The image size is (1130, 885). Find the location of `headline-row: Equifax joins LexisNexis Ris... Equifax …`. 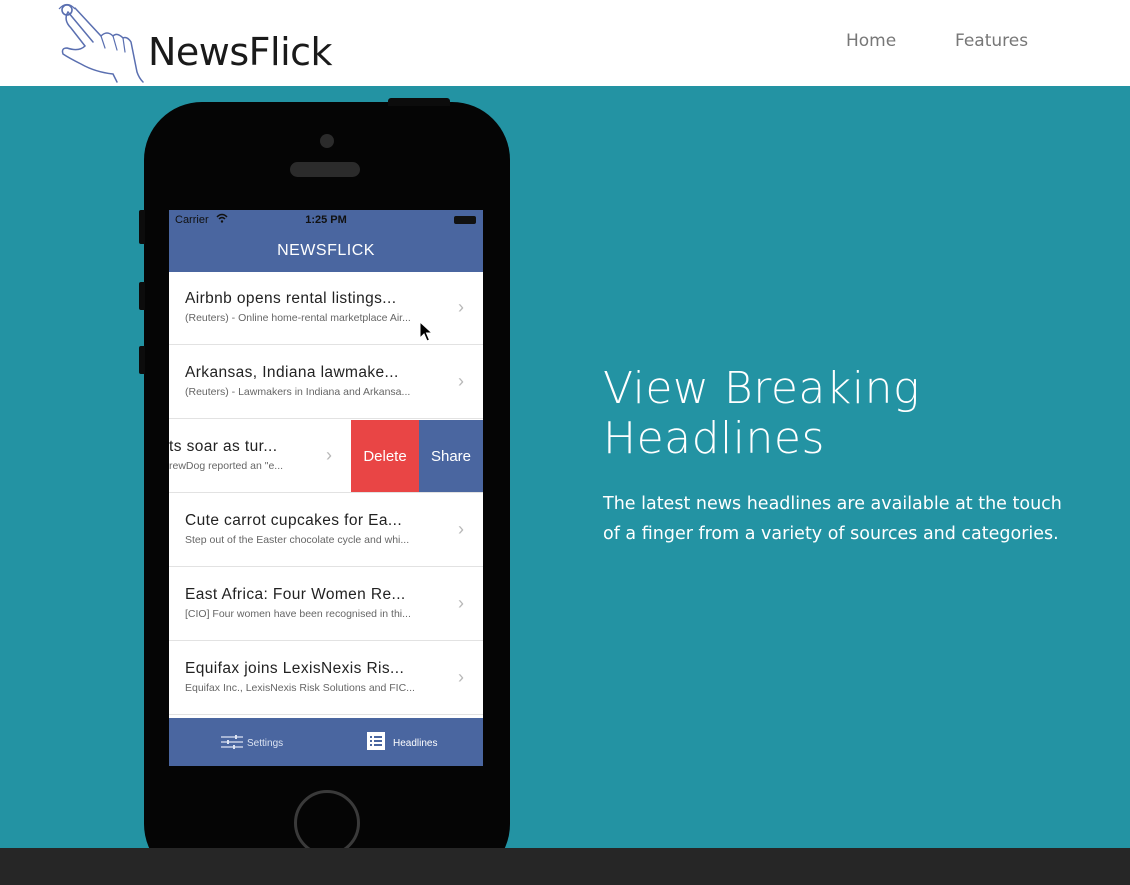

headline-row: Equifax joins LexisNexis Ris... Equifax … is located at coordinates (326, 678).